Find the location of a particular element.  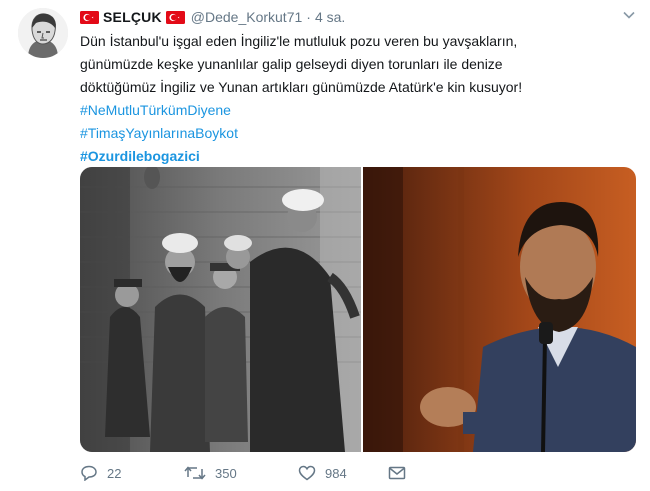

direct-message-button is located at coordinates (401, 473).